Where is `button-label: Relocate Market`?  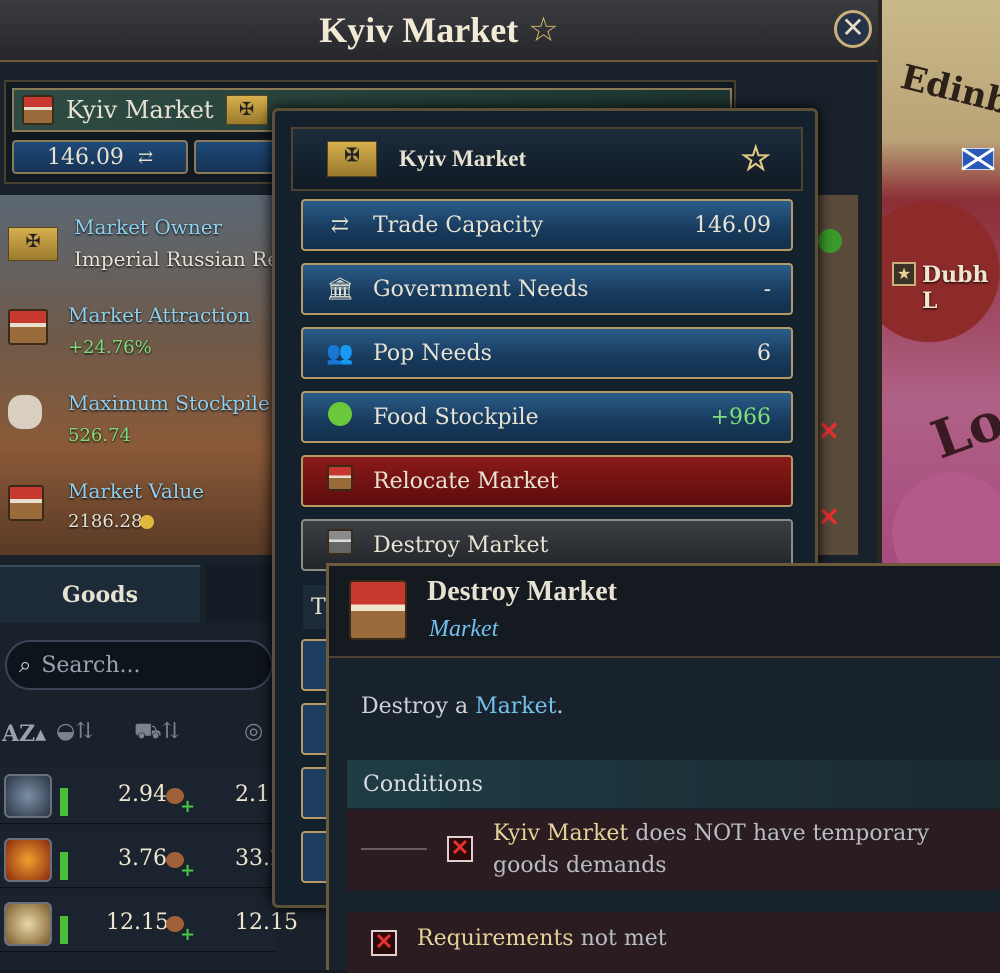
button-label: Relocate Market is located at coordinates (466, 481).